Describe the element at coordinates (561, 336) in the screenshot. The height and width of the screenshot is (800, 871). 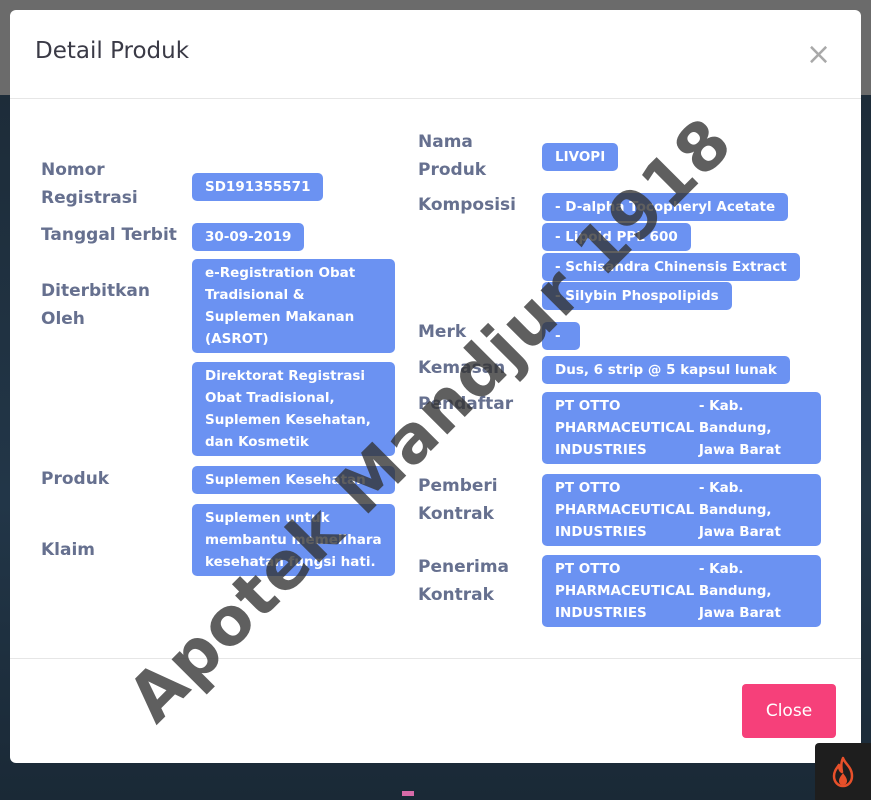
I see `merk-value: -` at that location.